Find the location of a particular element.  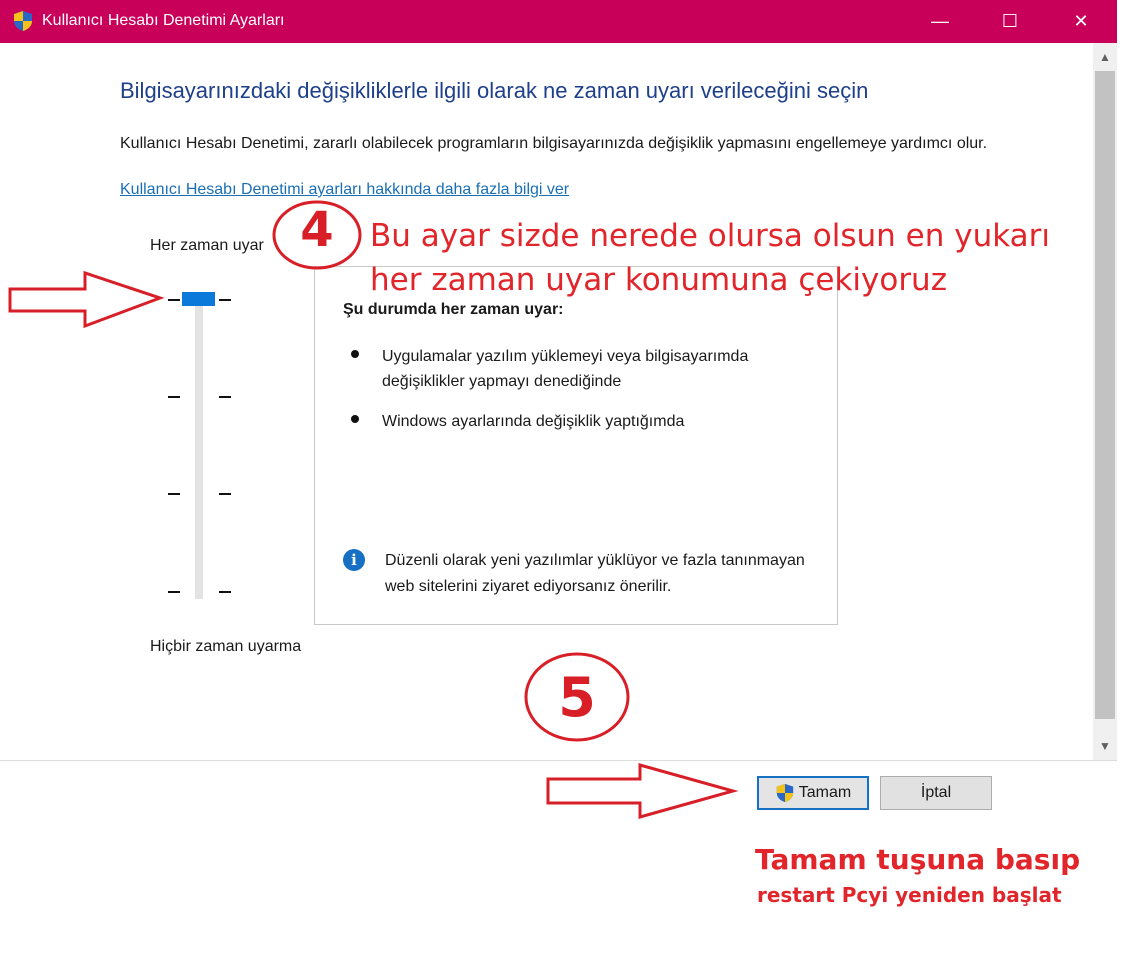

step-4-number: 4 is located at coordinates (317, 230).